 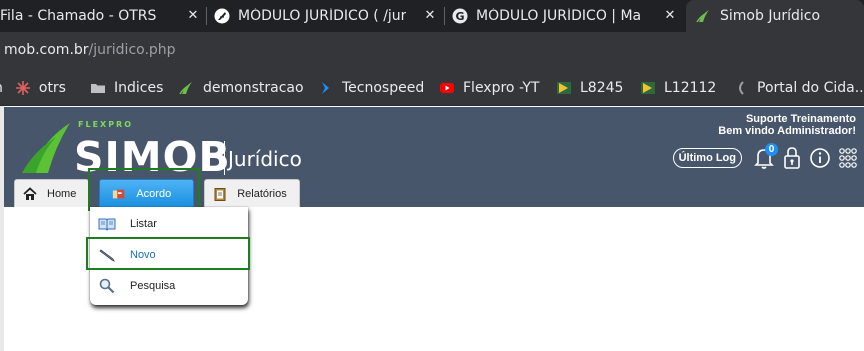 I want to click on url-text: mob.com.br/juridico.php, so click(x=90, y=50).